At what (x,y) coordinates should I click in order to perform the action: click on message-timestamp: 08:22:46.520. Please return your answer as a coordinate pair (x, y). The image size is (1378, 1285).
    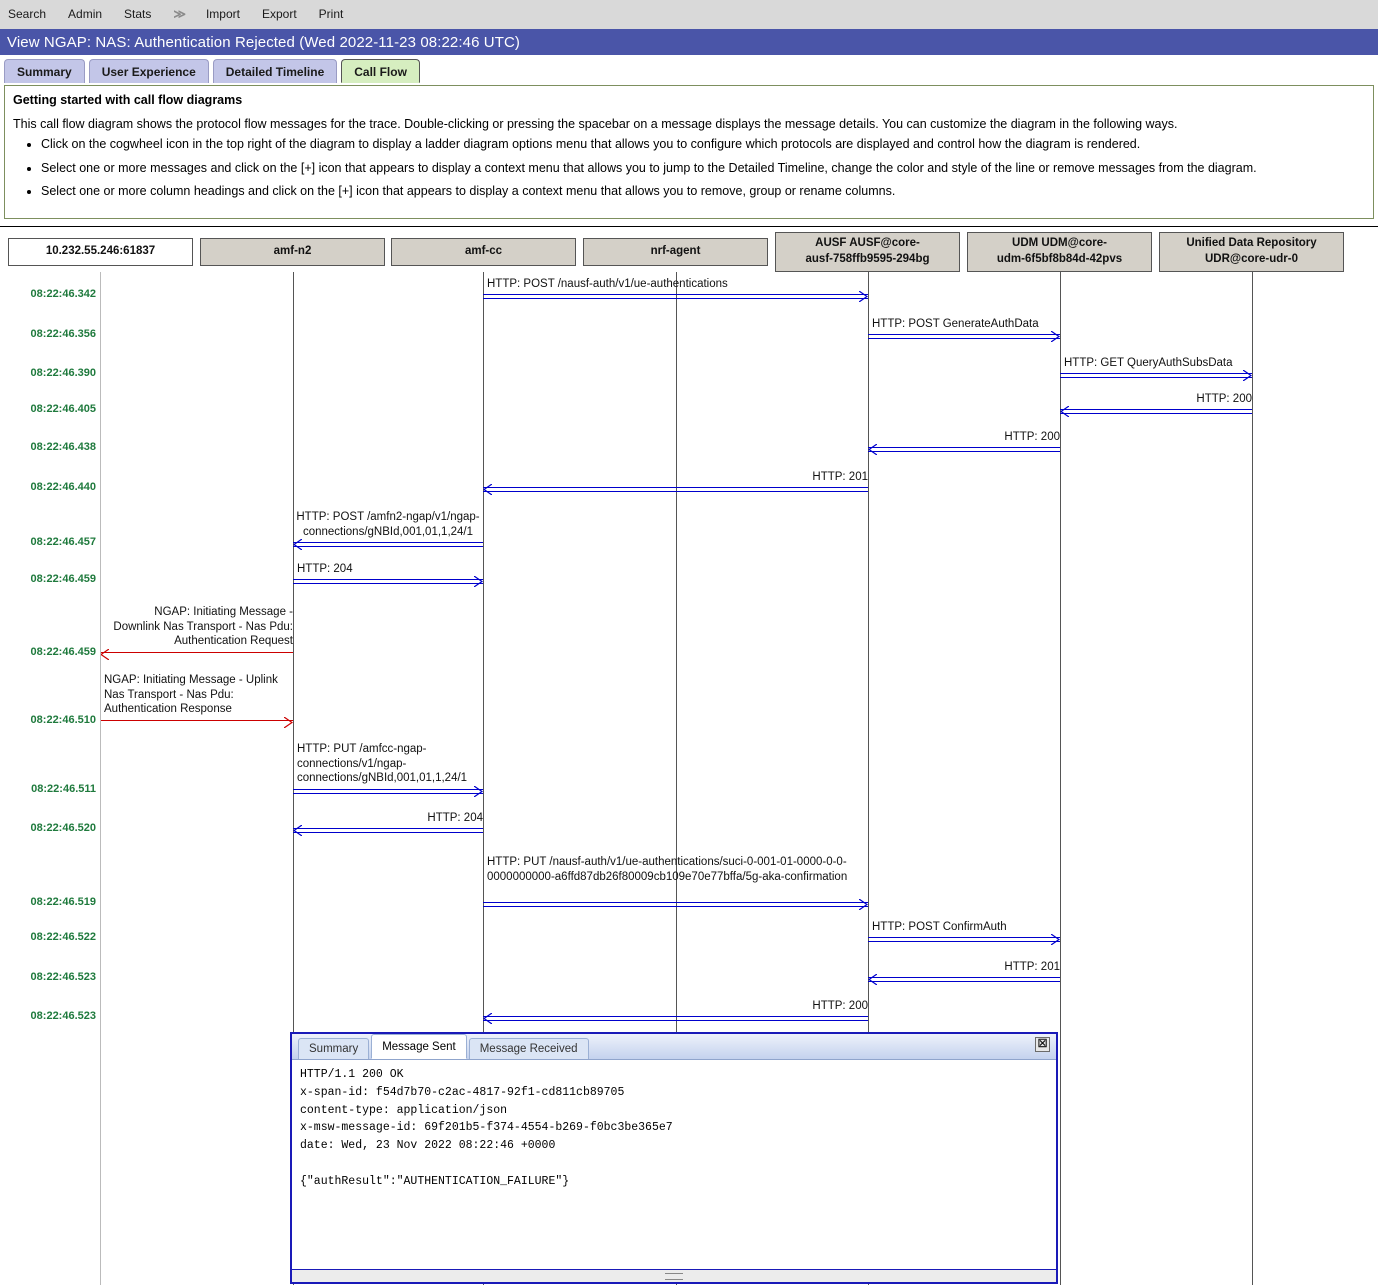
    Looking at the image, I should click on (63, 828).